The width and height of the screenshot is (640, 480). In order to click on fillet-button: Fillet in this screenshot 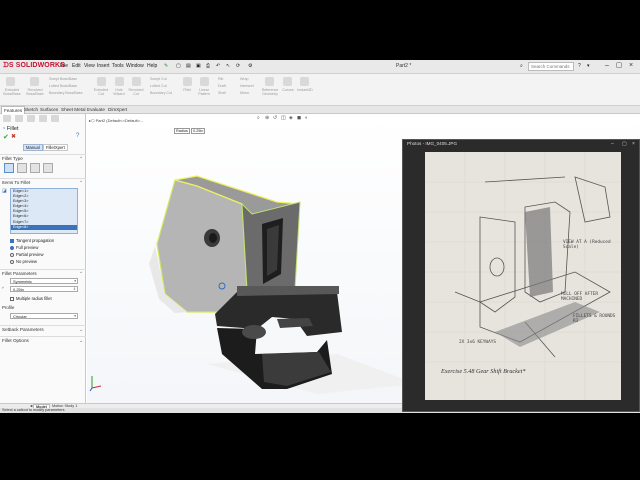, I will do `click(187, 90)`.